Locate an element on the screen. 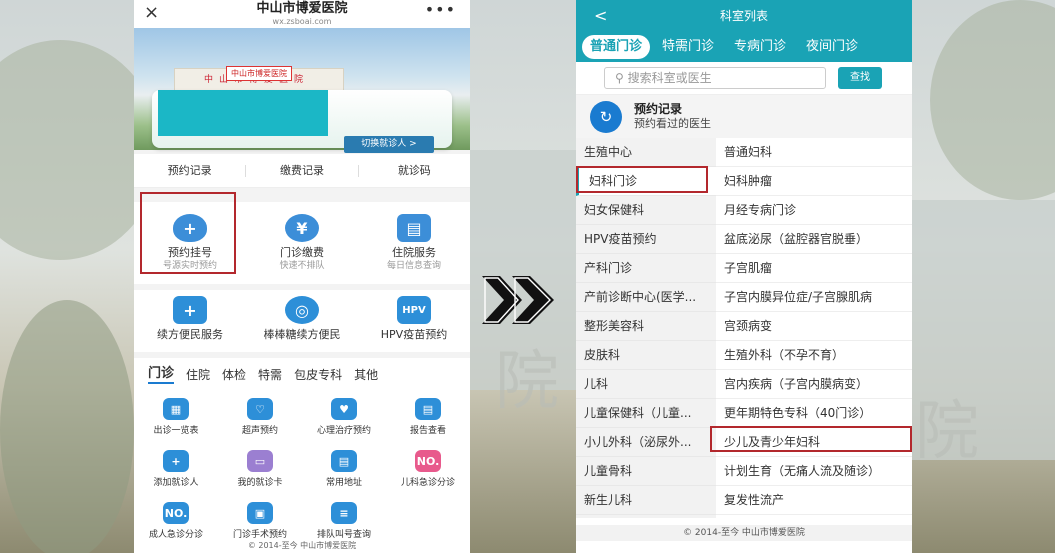  close-icon: × is located at coordinates (151, 12).